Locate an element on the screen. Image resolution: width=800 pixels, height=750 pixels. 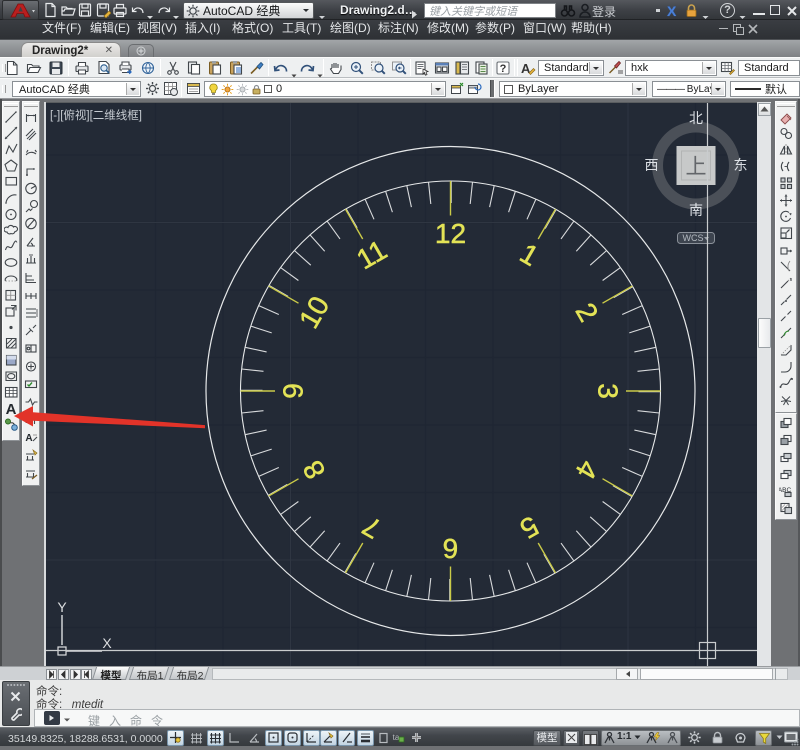
svg-text: 北 is located at coordinates (696, 118).